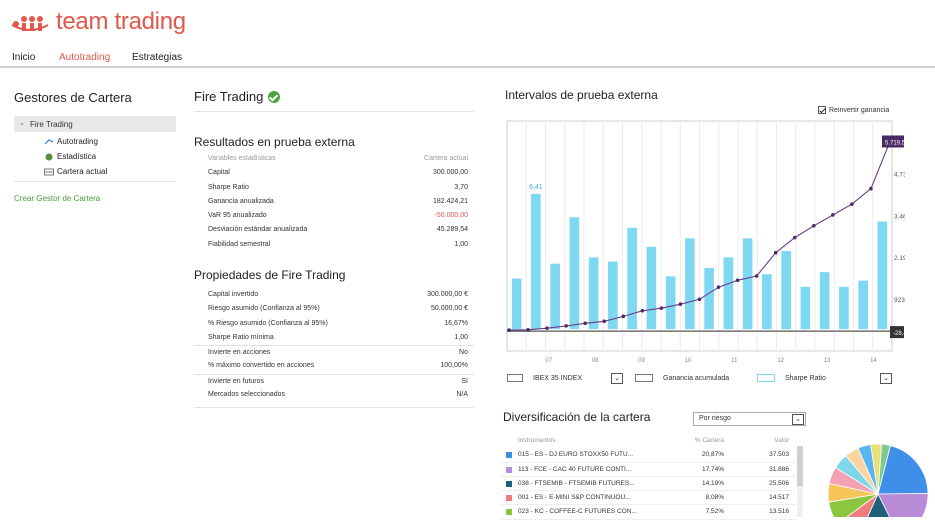 The height and width of the screenshot is (520, 935). I want to click on checkbox-checked-icon, so click(822, 110).